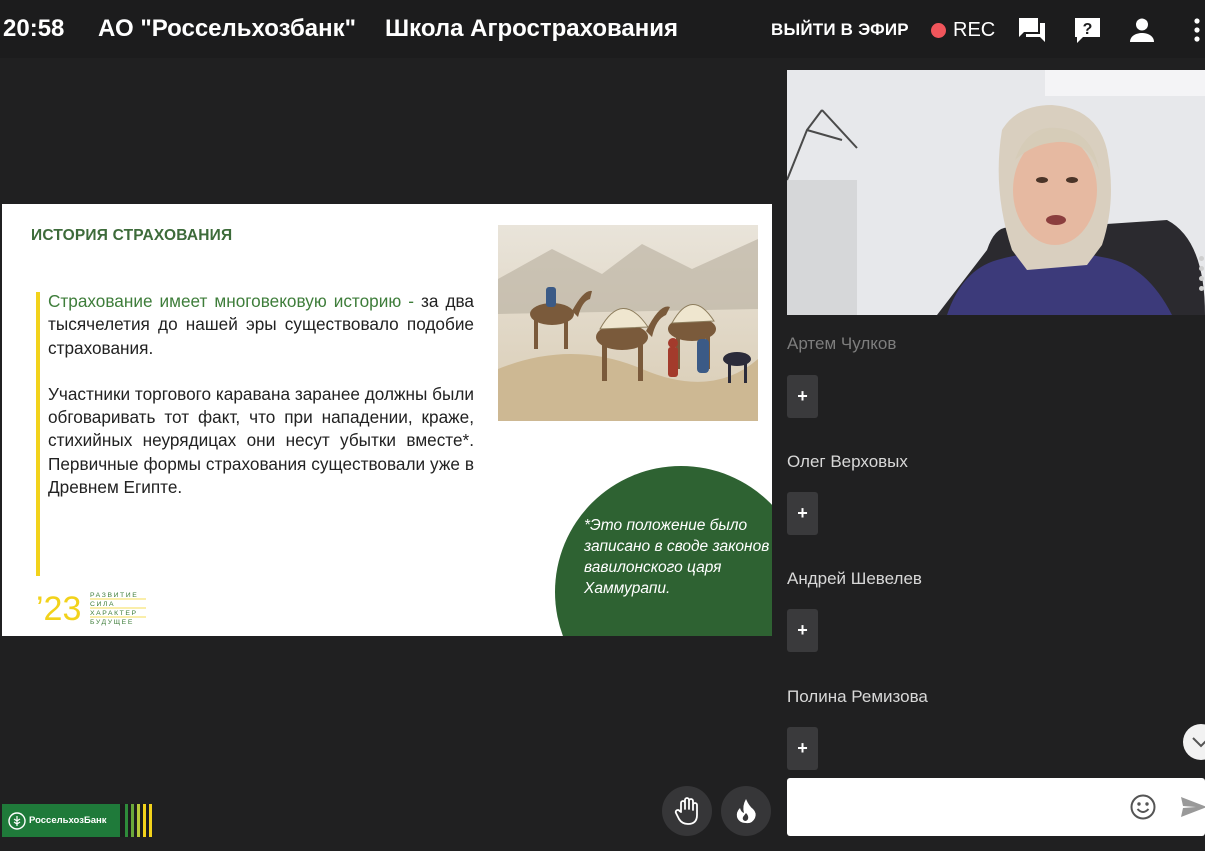 Image resolution: width=1205 pixels, height=851 pixels. What do you see at coordinates (847, 461) in the screenshot?
I see `participant-name: Олег Верховых` at bounding box center [847, 461].